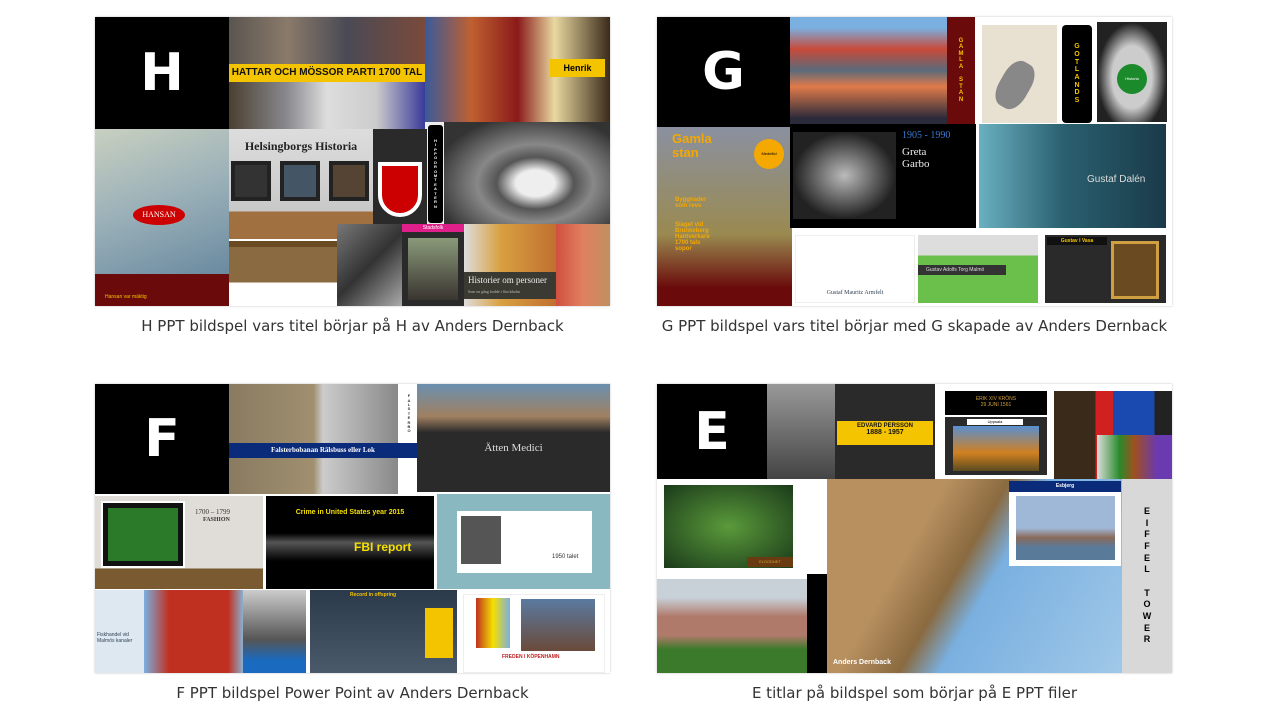 The image size is (1280, 720). What do you see at coordinates (513, 448) in the screenshot?
I see `medici-title: Ätten Medici` at bounding box center [513, 448].